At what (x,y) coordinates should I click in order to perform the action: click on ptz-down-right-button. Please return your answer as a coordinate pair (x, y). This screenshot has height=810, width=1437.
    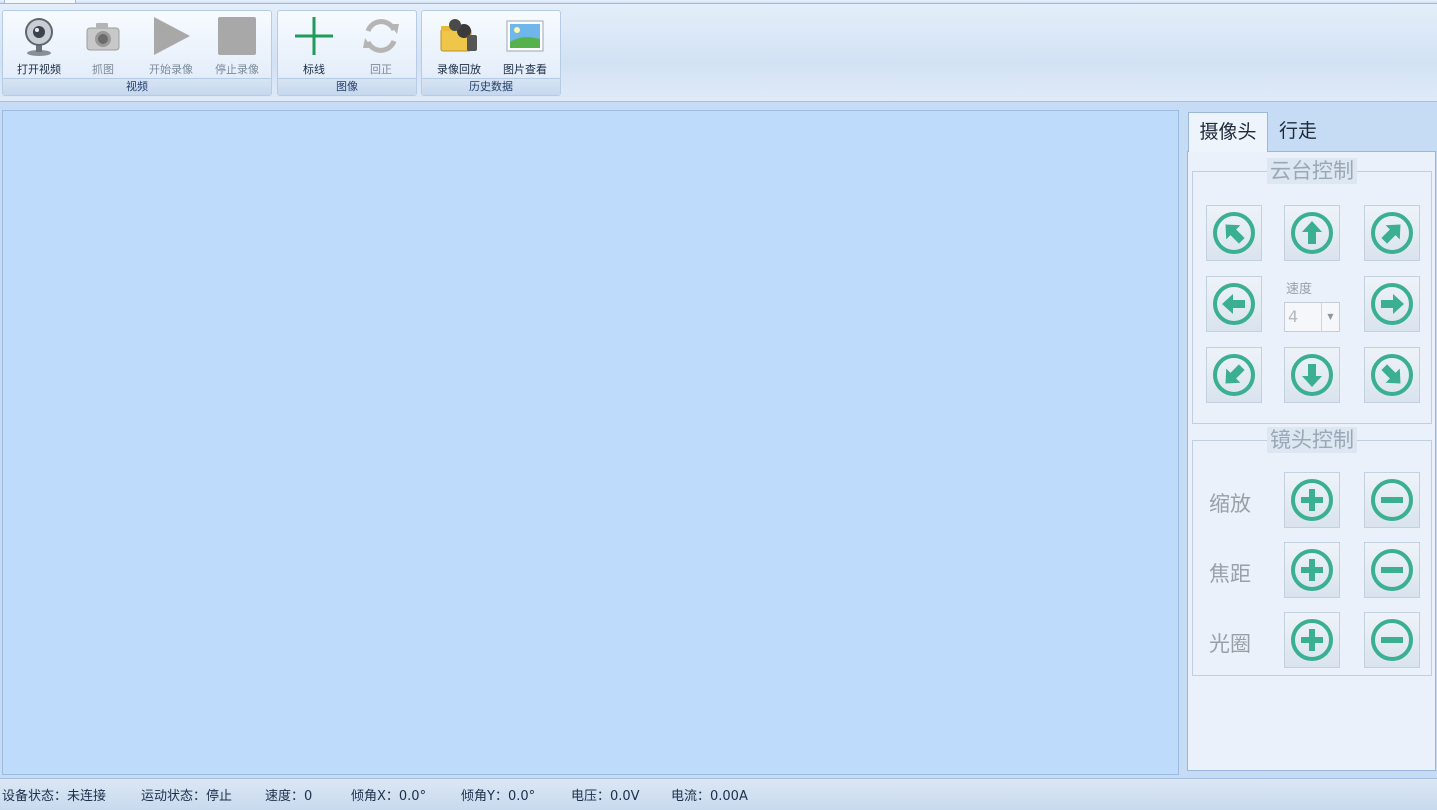
    Looking at the image, I should click on (1392, 375).